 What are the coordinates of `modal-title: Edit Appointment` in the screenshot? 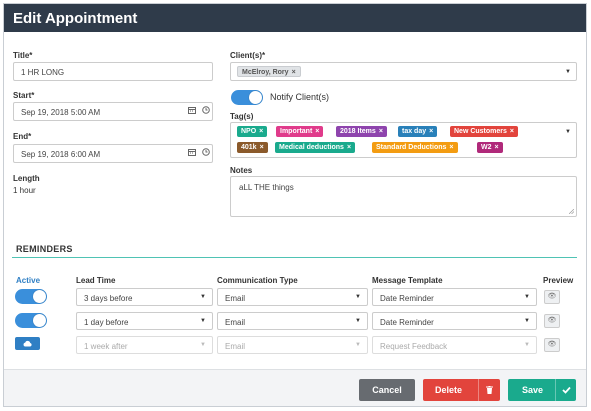 It's located at (75, 18).